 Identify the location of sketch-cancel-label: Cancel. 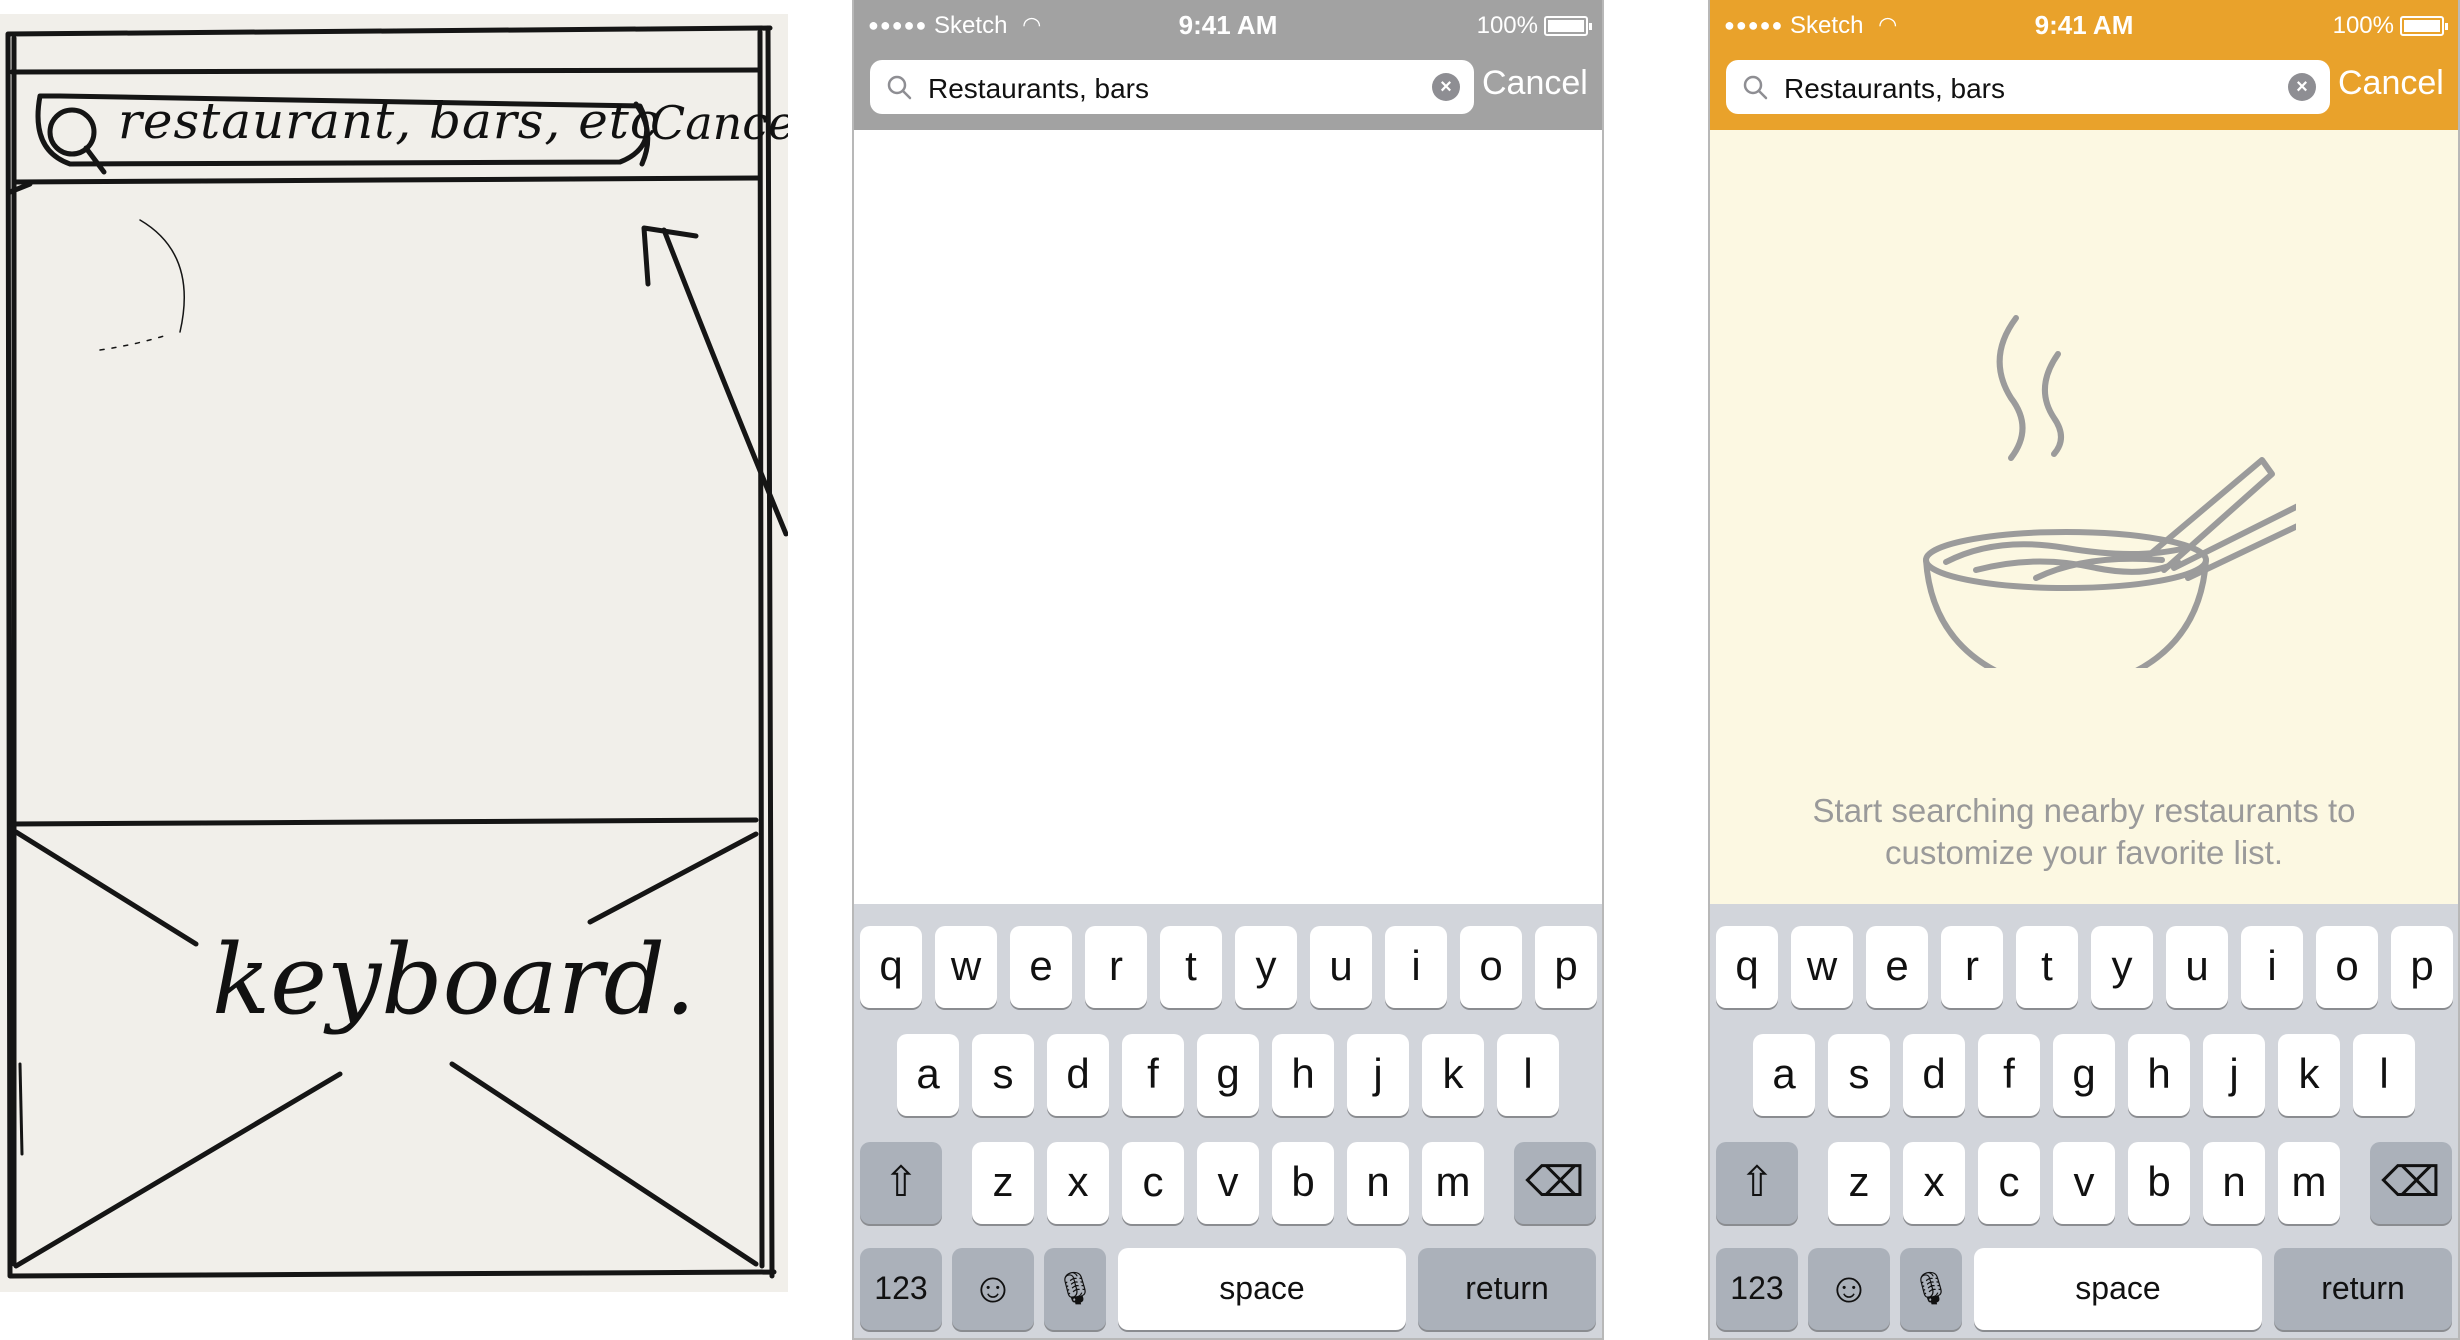
(719, 123).